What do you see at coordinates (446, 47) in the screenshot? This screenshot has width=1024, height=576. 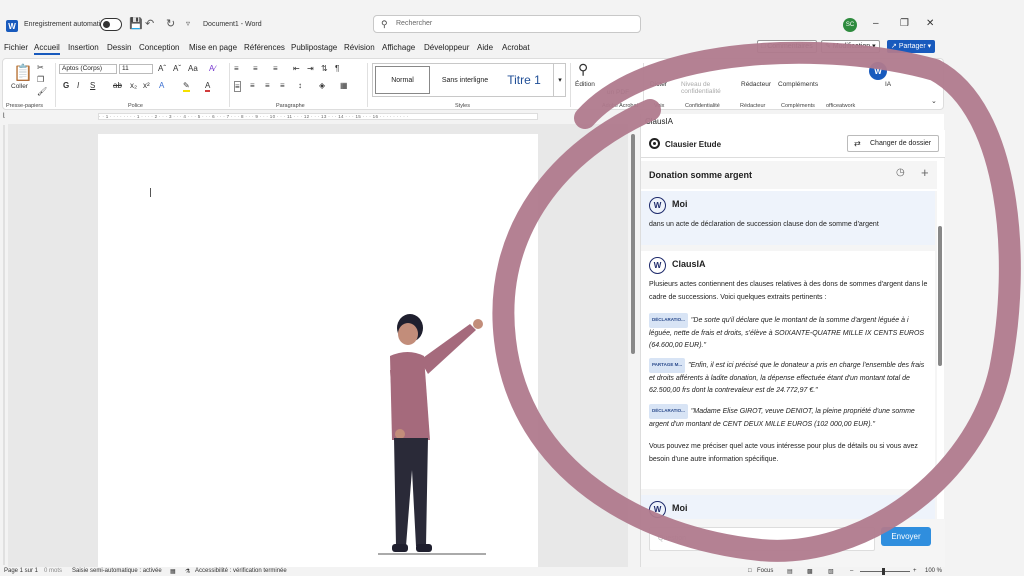 I see `tab-developpeur: Développeur` at bounding box center [446, 47].